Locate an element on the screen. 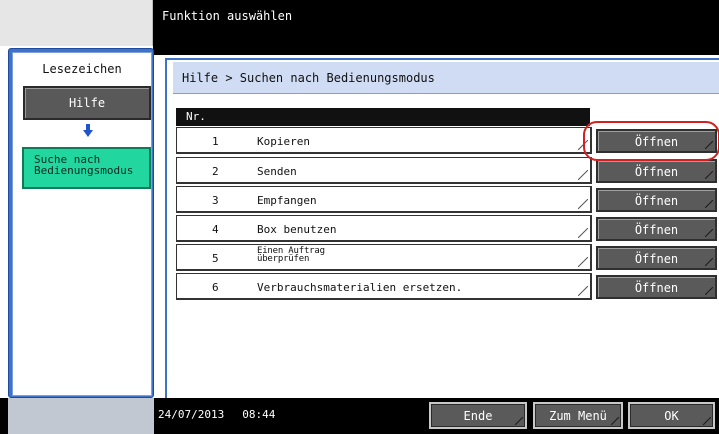  row-number: 1 is located at coordinates (215, 141).